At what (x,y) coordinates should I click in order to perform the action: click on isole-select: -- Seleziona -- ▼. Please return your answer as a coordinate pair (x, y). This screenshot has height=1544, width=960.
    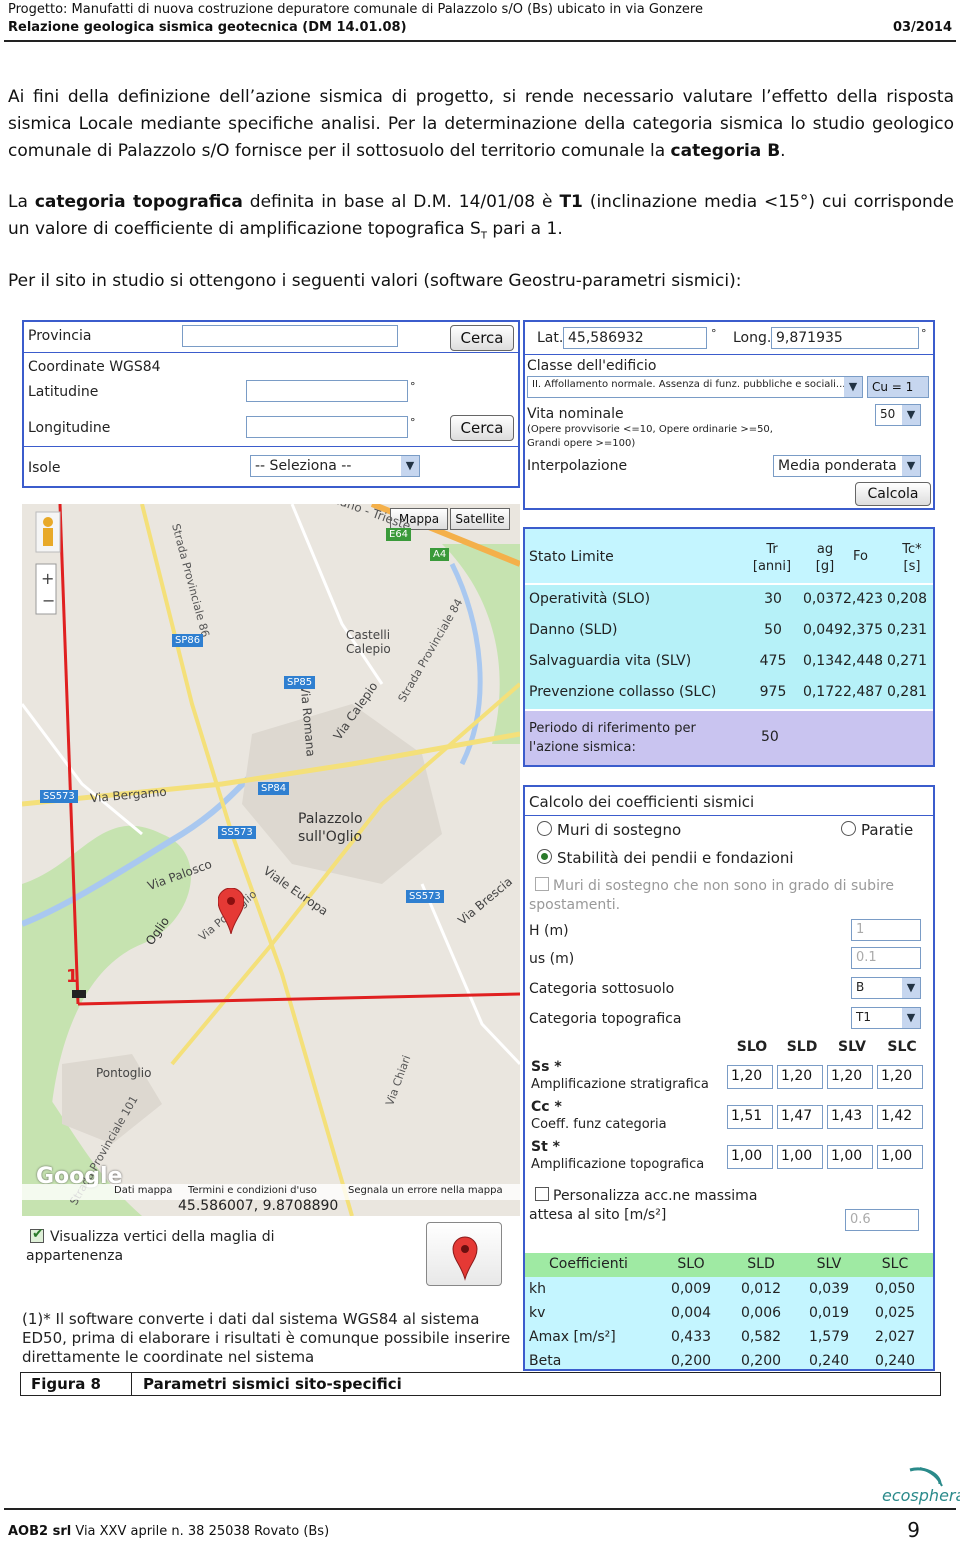
    Looking at the image, I should click on (335, 466).